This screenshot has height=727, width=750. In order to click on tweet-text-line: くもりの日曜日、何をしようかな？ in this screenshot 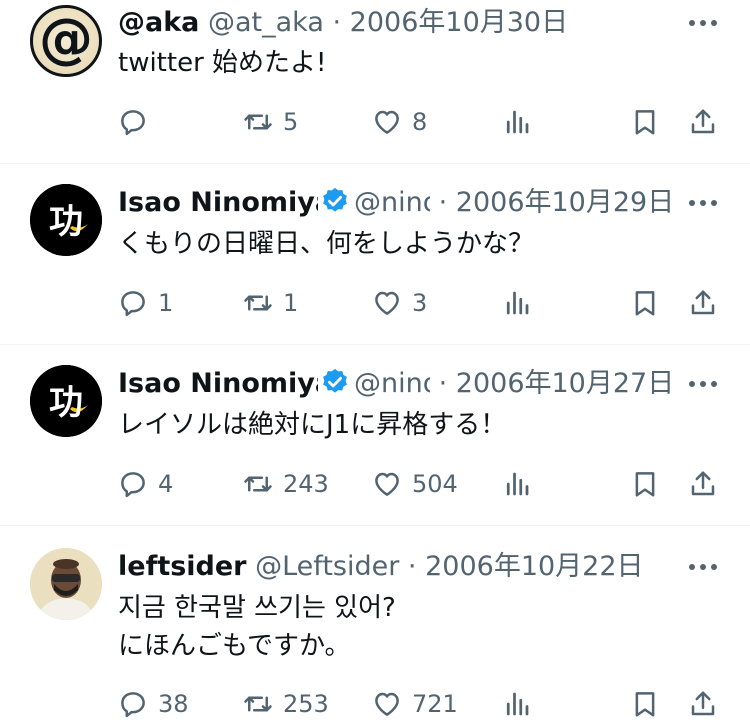, I will do `click(326, 244)`.